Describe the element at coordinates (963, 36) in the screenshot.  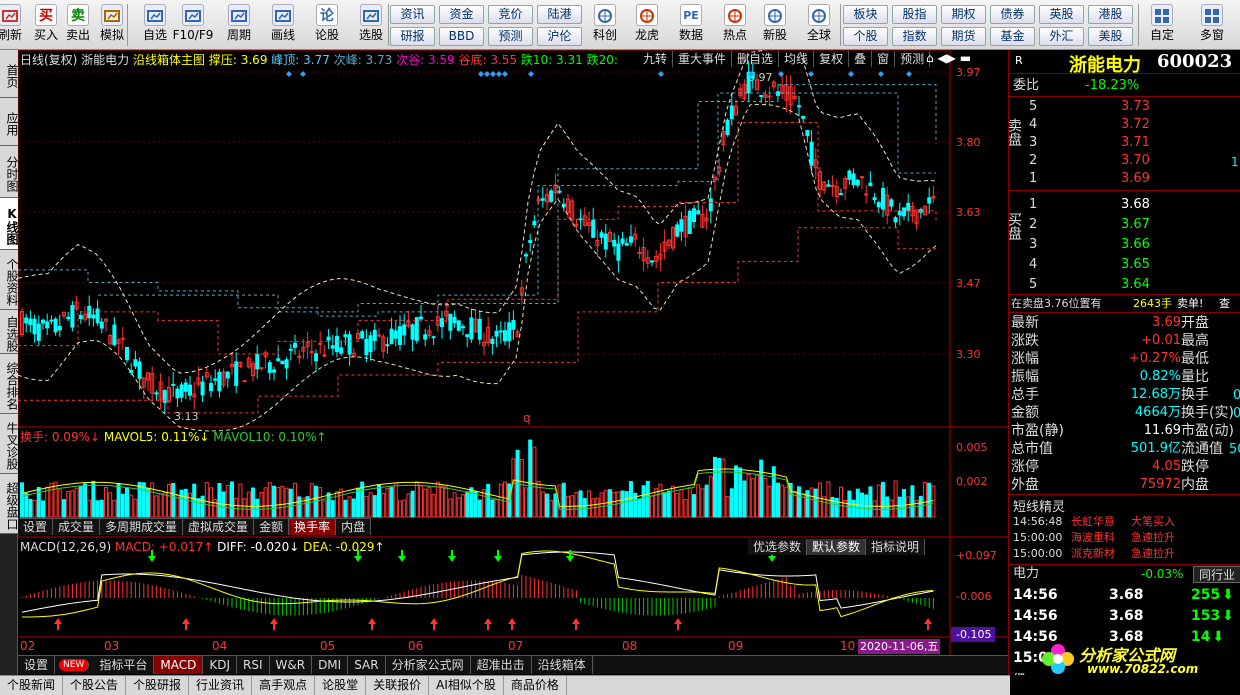
I see `market-pill-期货: 期货` at that location.